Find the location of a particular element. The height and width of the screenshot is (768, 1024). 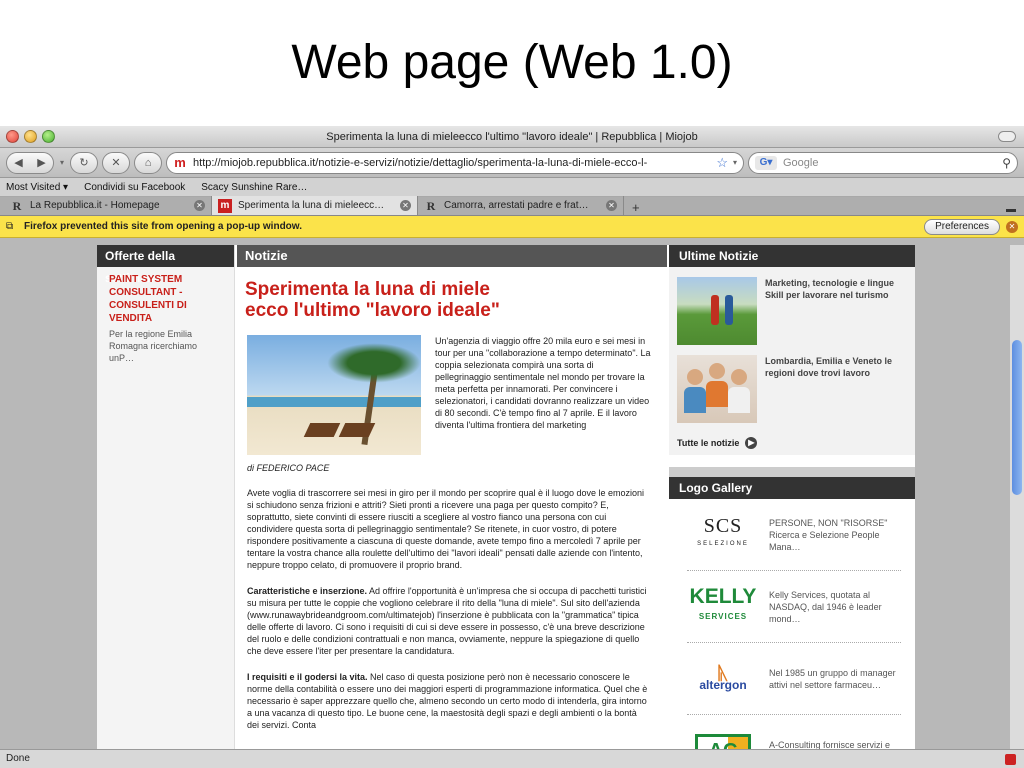

article-byline: di FEDERICO PACE is located at coordinates (288, 468).